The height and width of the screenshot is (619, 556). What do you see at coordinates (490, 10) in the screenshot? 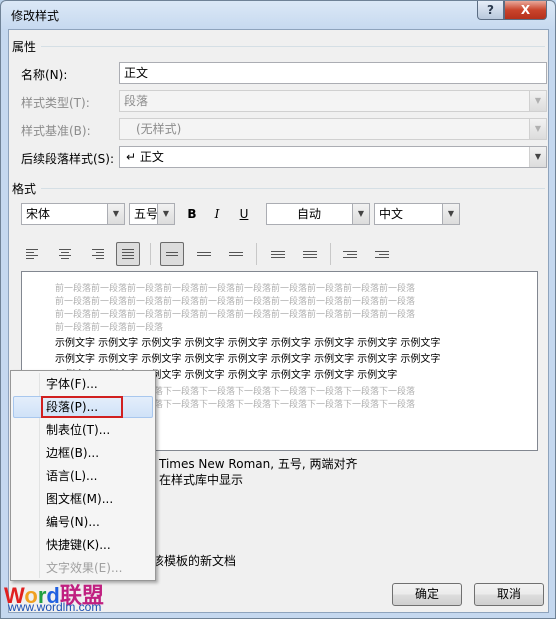
I see `help-button: ?` at bounding box center [490, 10].